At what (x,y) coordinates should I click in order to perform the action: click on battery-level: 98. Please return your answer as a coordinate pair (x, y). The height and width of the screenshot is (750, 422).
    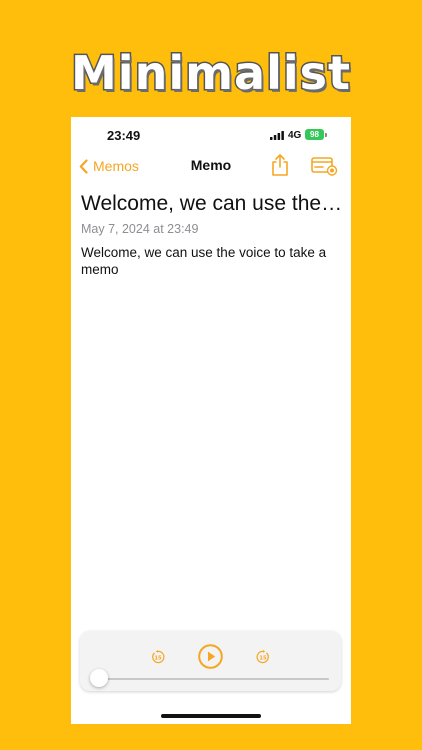
    Looking at the image, I should click on (314, 134).